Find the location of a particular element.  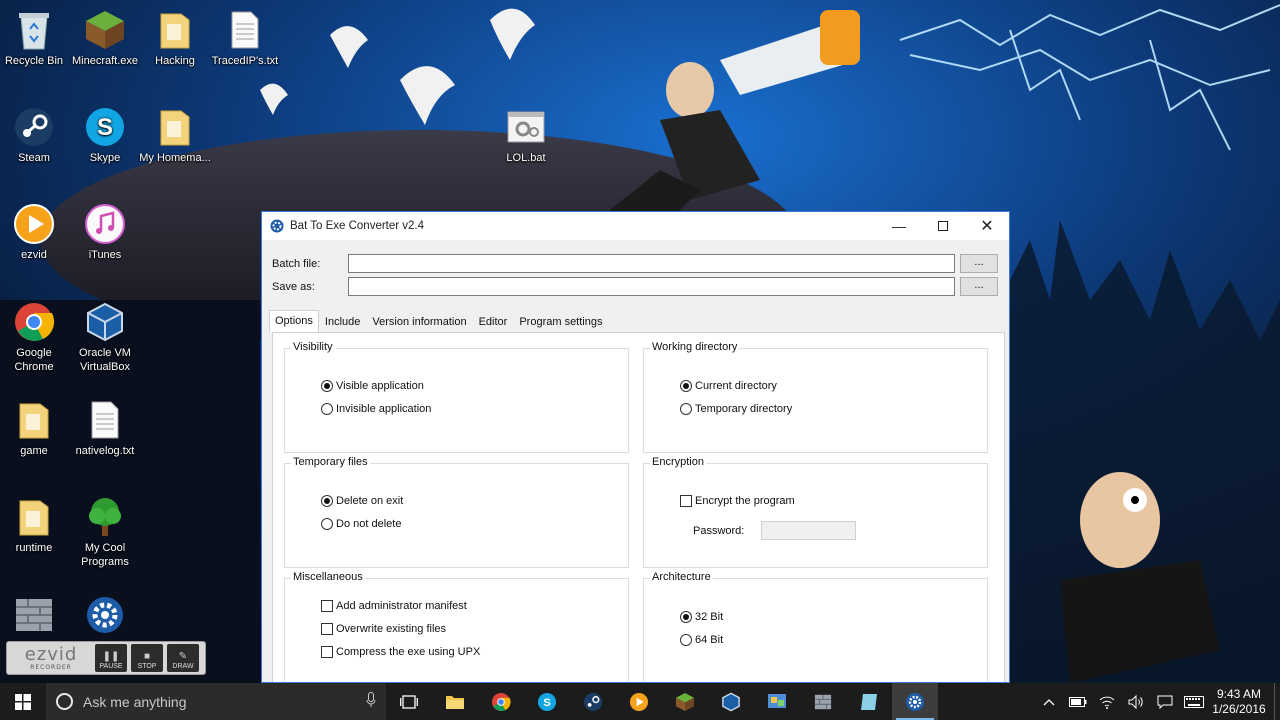

search-placeholder: Ask me anything is located at coordinates (135, 701).